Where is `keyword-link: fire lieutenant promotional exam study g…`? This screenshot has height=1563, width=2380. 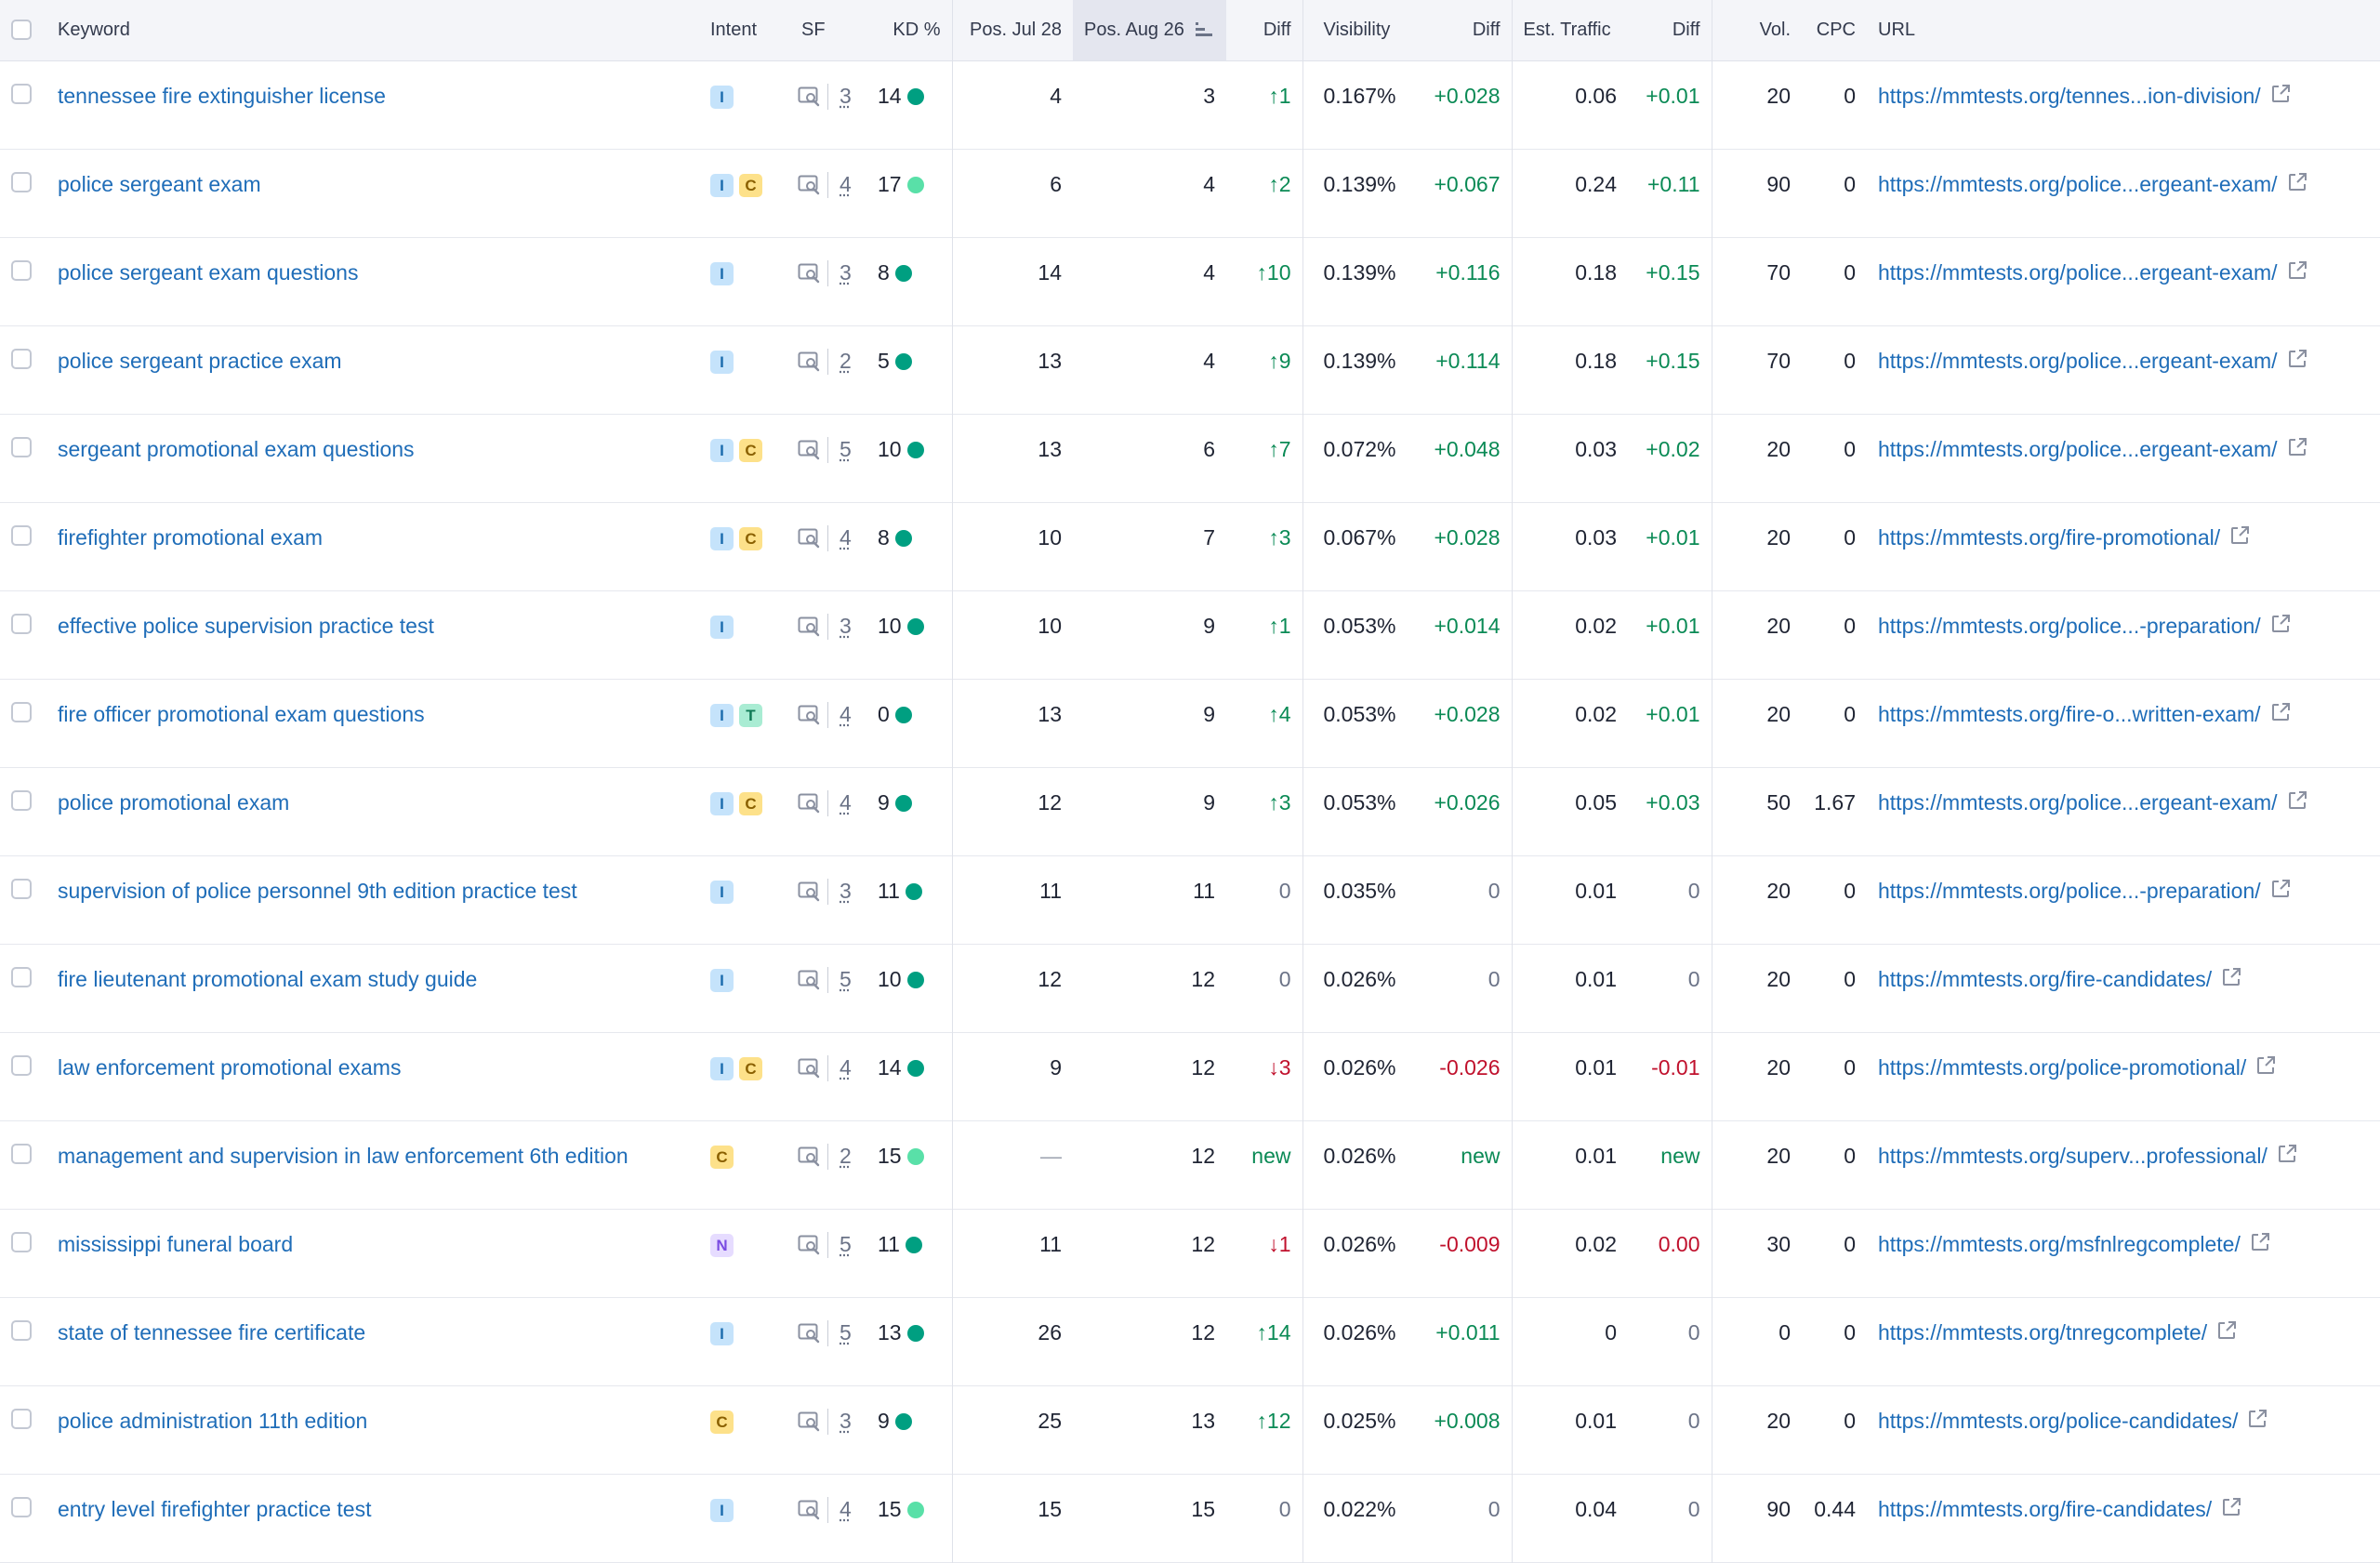 keyword-link: fire lieutenant promotional exam study g… is located at coordinates (267, 979).